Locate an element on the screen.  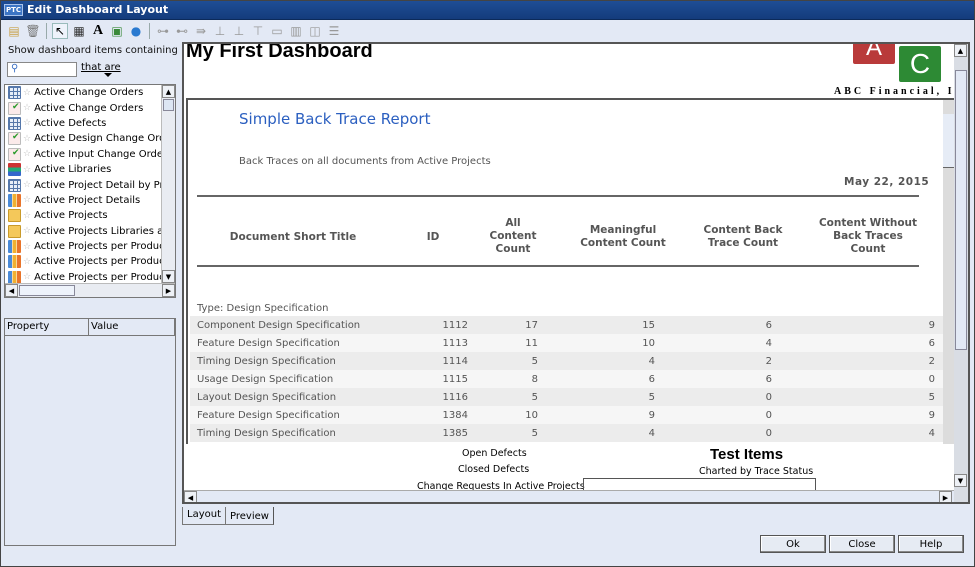
list-item: ☆ Active Project Details is located at coordinates (90, 200).